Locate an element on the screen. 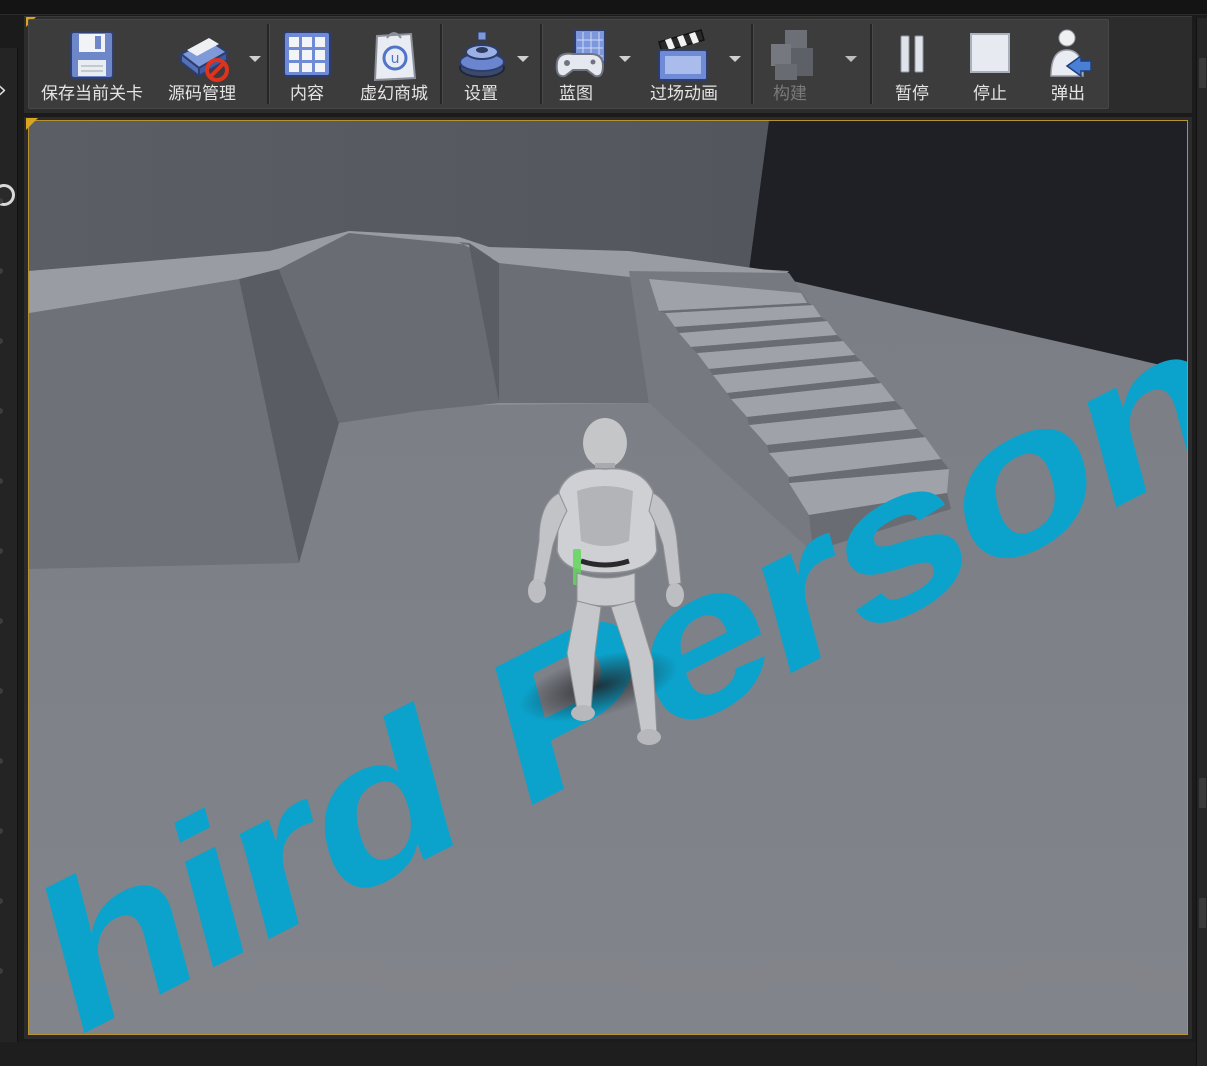 The height and width of the screenshot is (1066, 1207). cinematics-label: 过场动画 is located at coordinates (684, 94).